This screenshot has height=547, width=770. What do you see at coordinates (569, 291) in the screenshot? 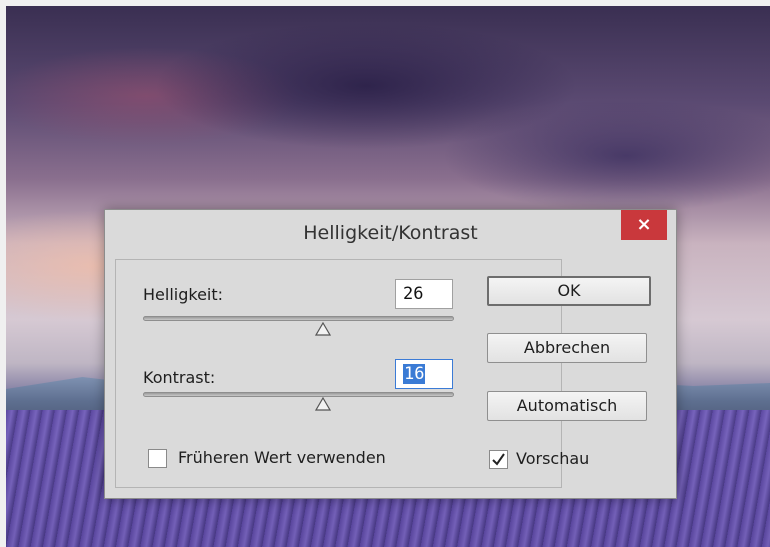
I see `ok-button: OK` at bounding box center [569, 291].